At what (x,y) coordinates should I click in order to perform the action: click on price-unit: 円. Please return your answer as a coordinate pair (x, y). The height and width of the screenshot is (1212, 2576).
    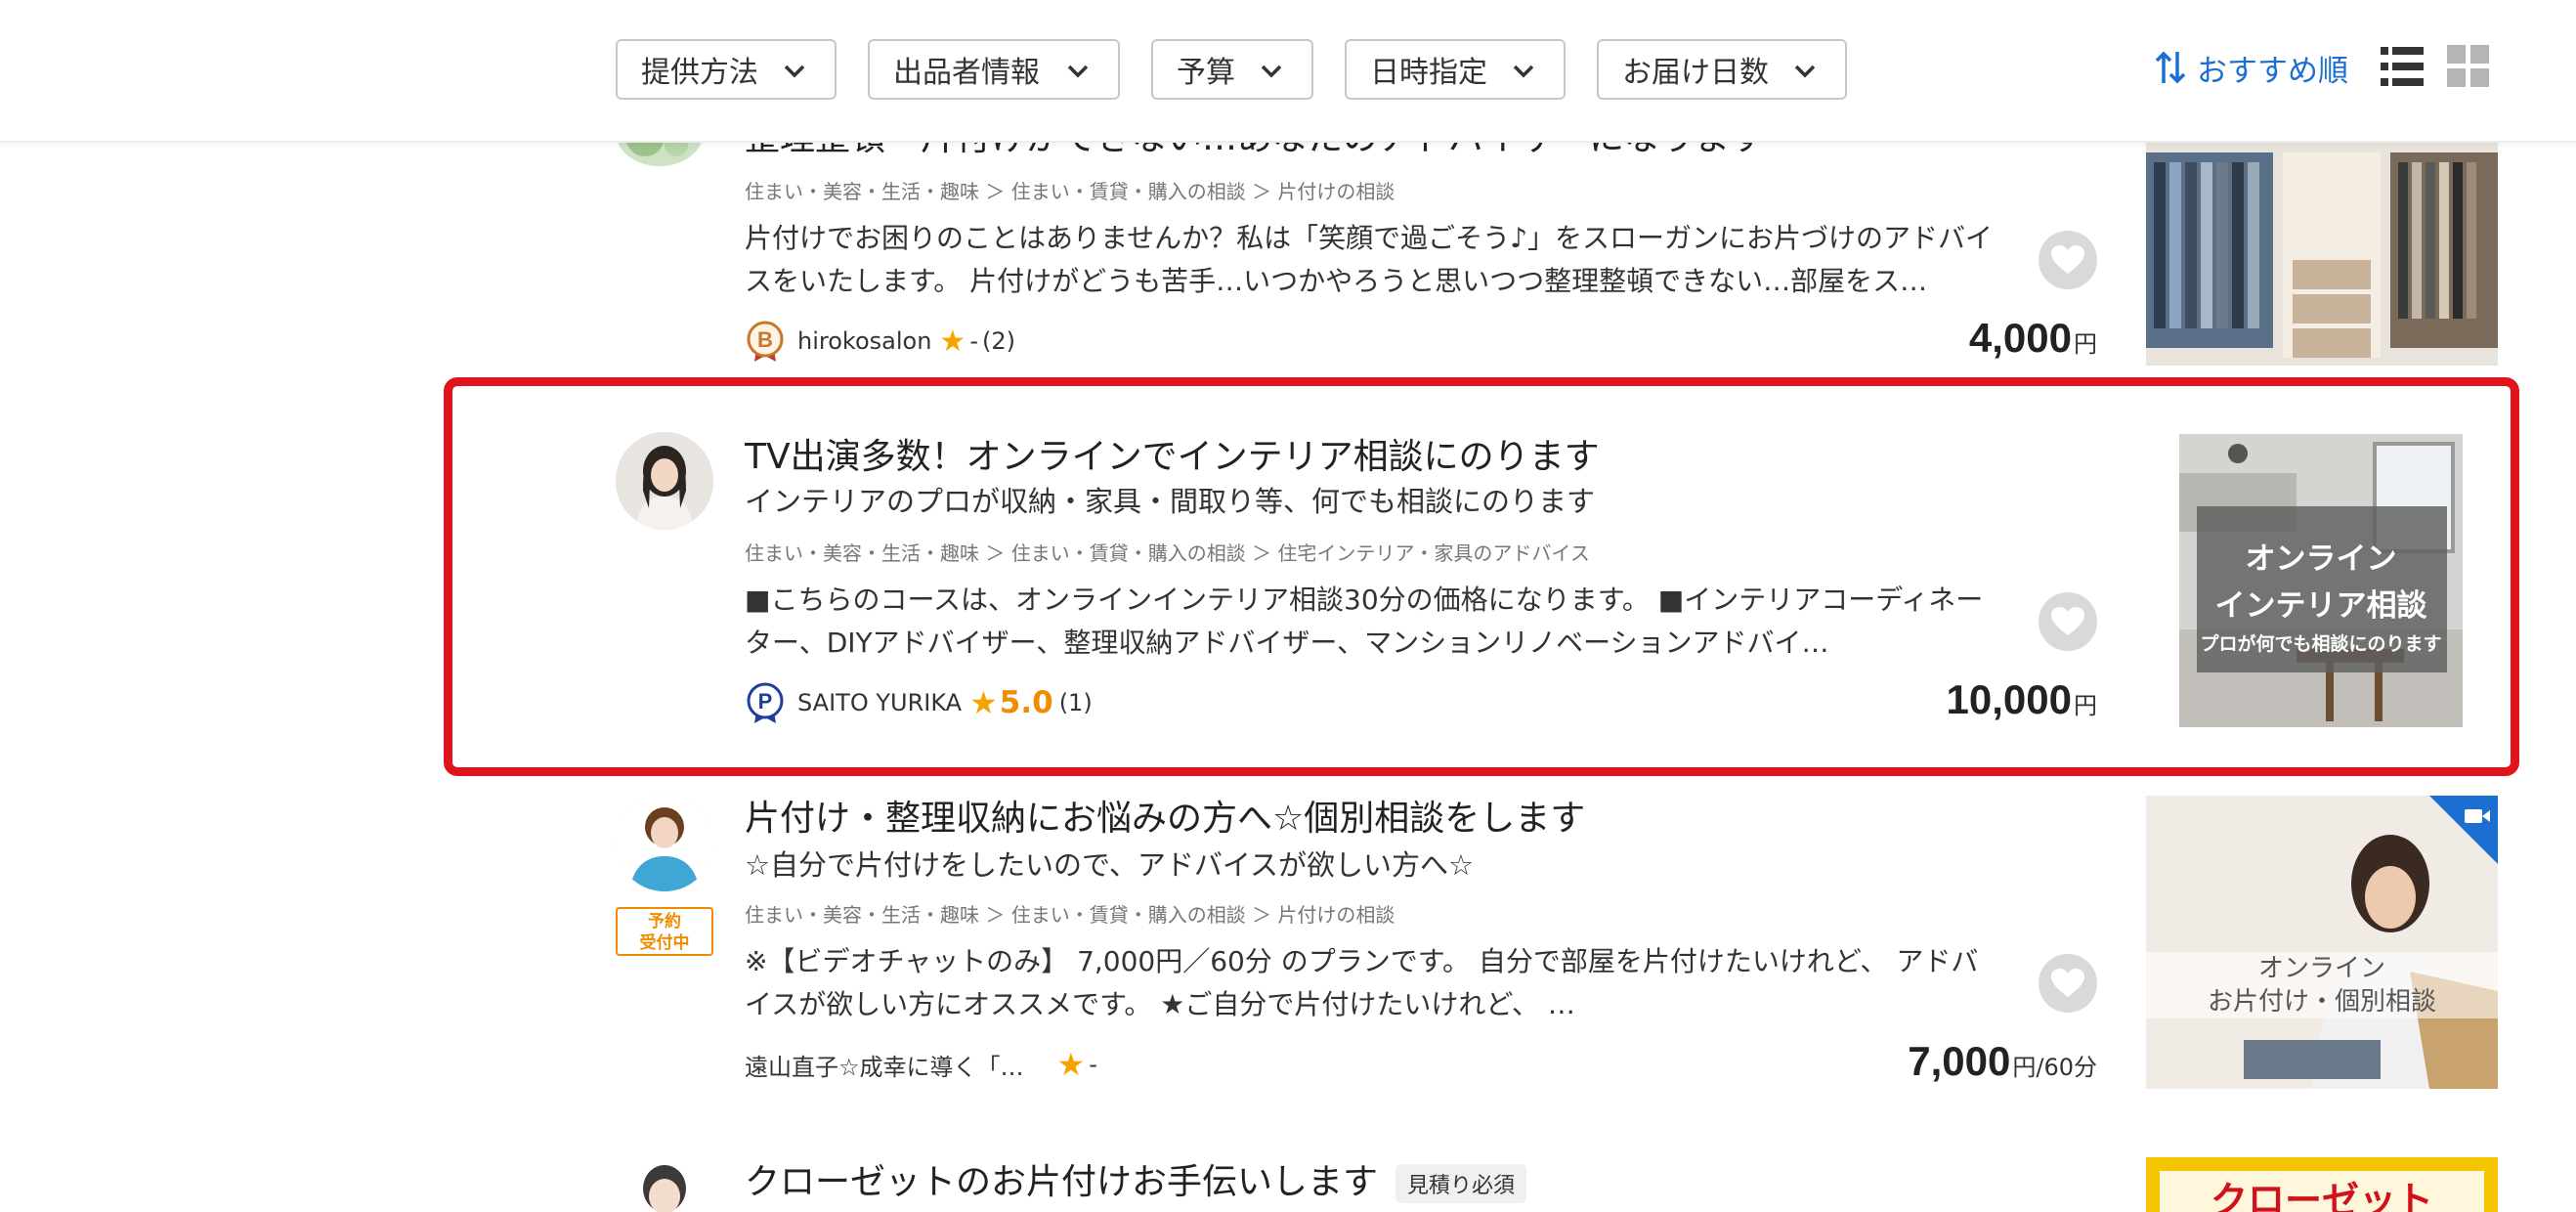
    Looking at the image, I should click on (2086, 344).